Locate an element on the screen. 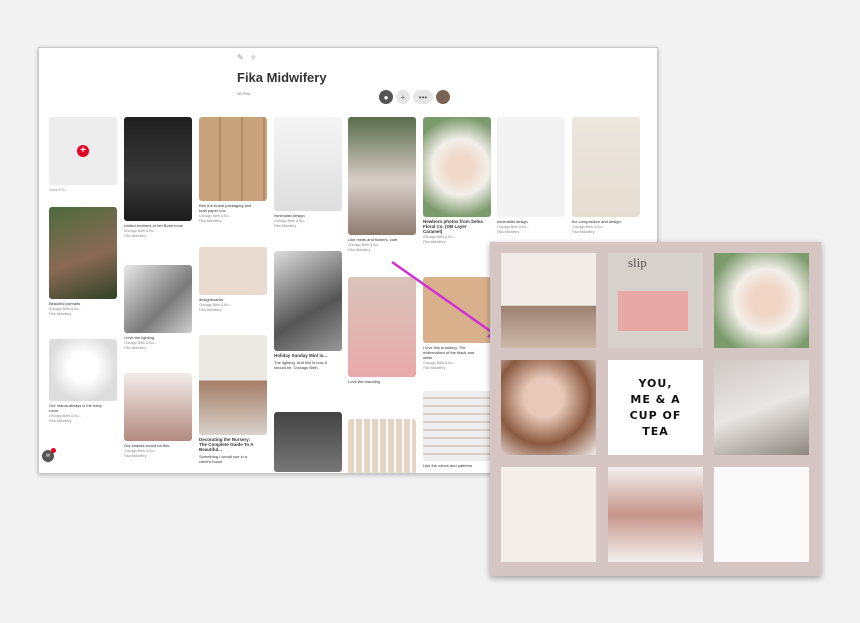 The width and height of the screenshot is (860, 623). pin-title: Love the branding is located at coordinates (364, 381).